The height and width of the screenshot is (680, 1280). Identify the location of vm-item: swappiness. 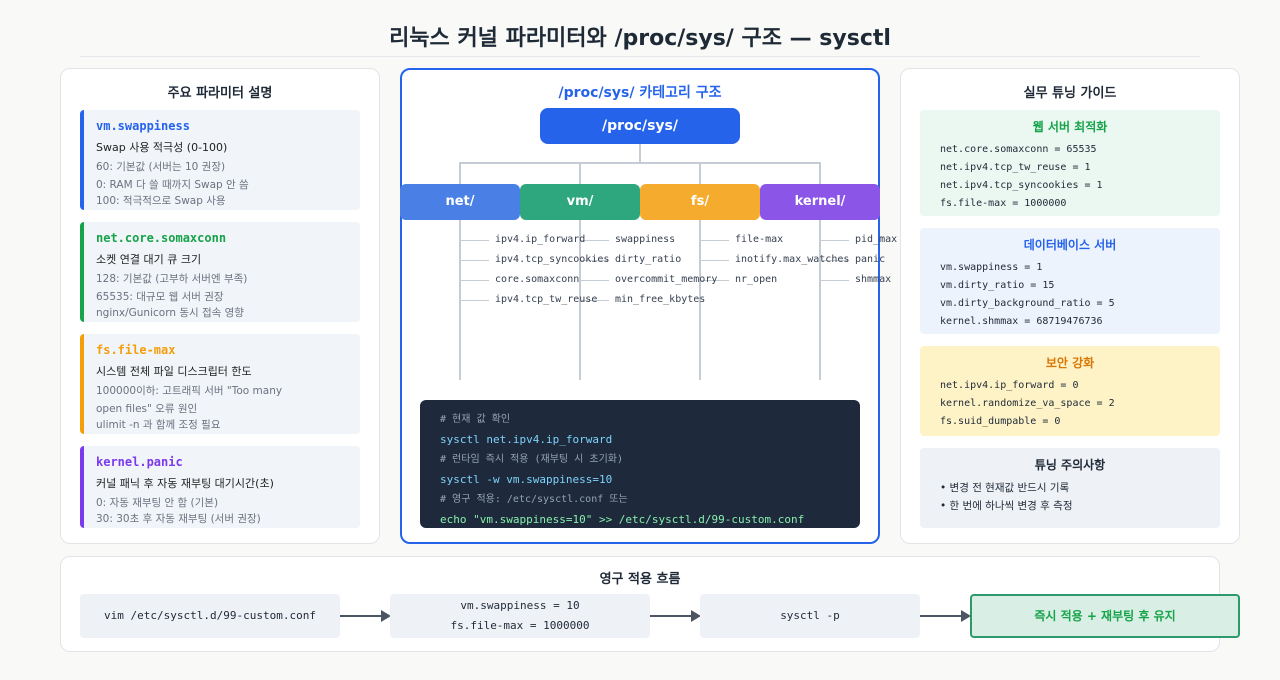
(645, 239).